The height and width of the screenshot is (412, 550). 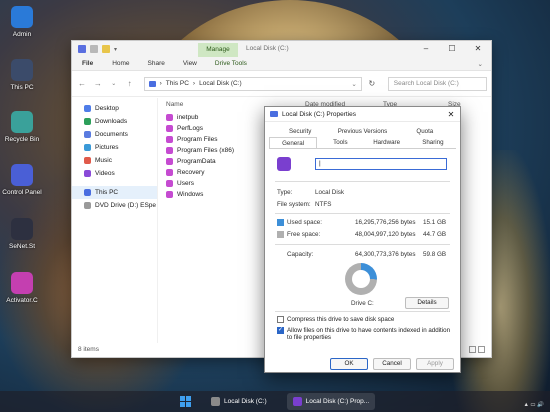 I want to click on sidebar-item-videos: Videos, so click(x=114, y=173).